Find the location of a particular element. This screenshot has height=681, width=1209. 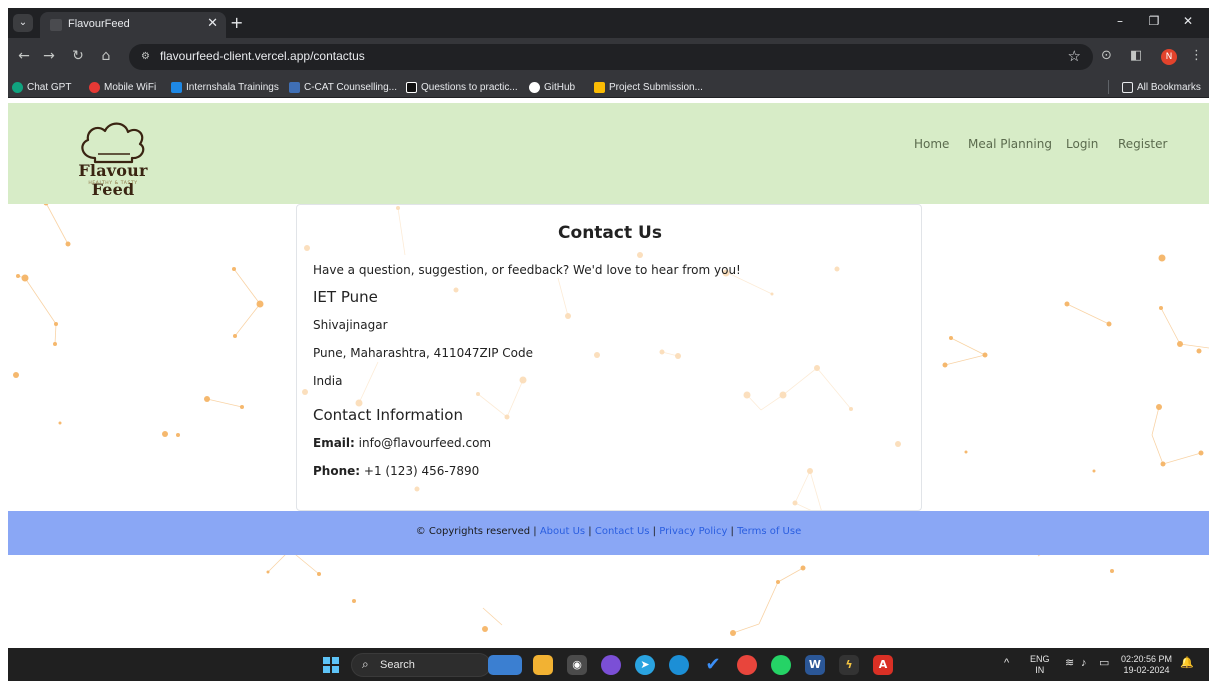

language-indicator: ENG IN is located at coordinates (1040, 665).